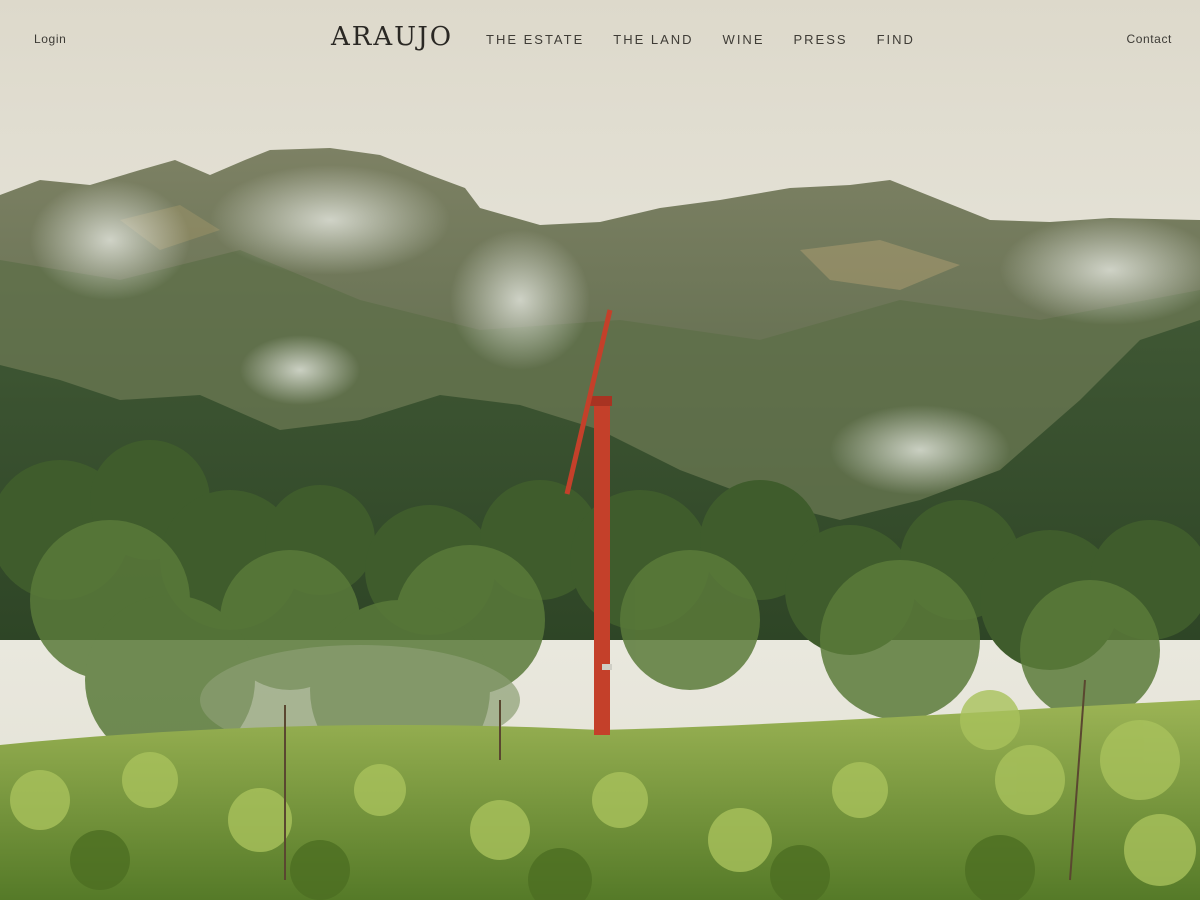 Image resolution: width=1200 pixels, height=900 pixels. I want to click on login-link: Login, so click(50, 39).